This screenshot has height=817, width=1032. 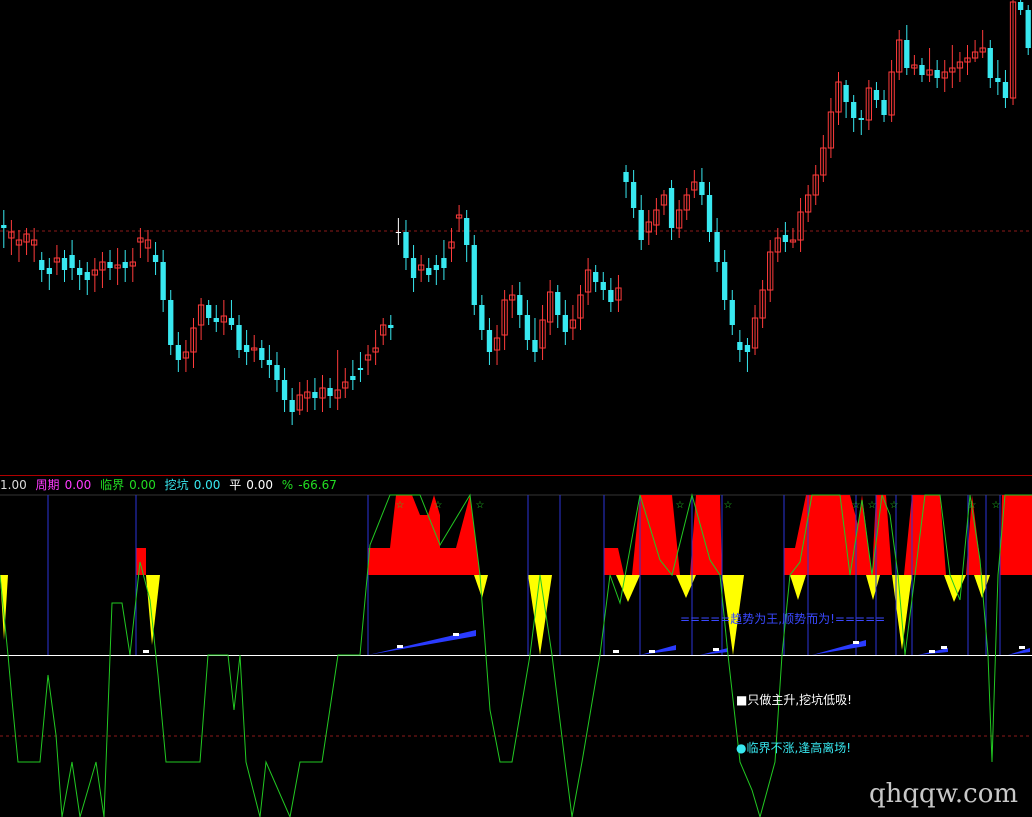 I want to click on legend-critical-label: 临界, so click(x=112, y=485).